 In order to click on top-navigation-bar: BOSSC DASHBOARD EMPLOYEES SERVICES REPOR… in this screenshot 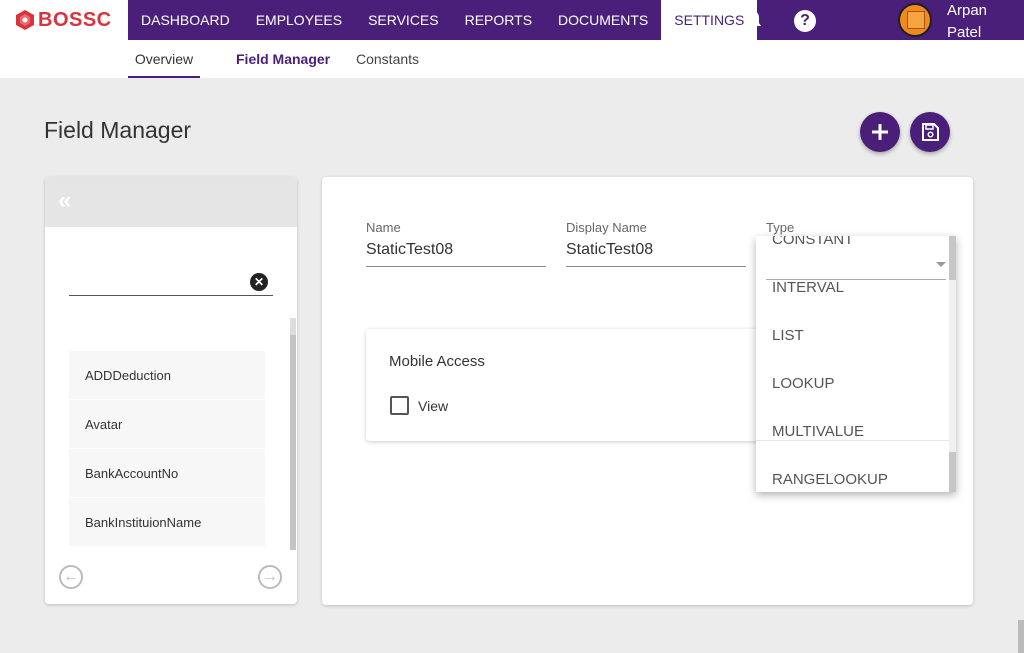, I will do `click(512, 20)`.